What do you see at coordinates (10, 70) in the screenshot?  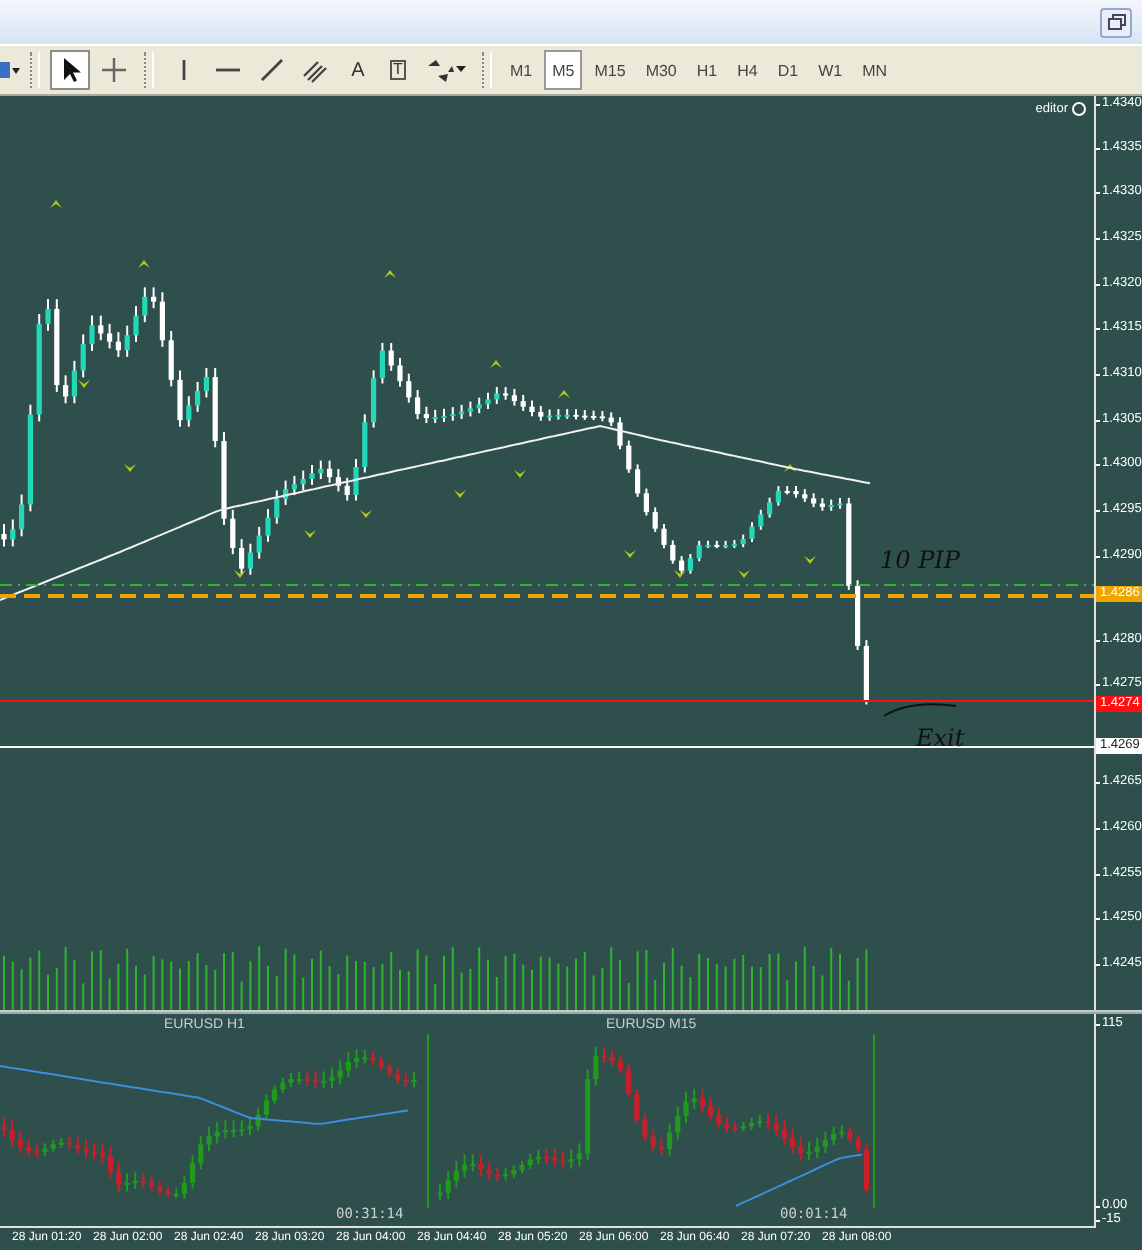 I see `chart-icon` at bounding box center [10, 70].